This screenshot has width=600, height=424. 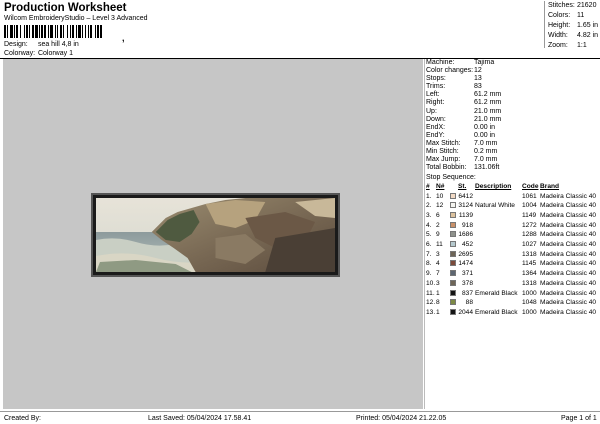 I want to click on stop-code: 1000, so click(x=529, y=312).